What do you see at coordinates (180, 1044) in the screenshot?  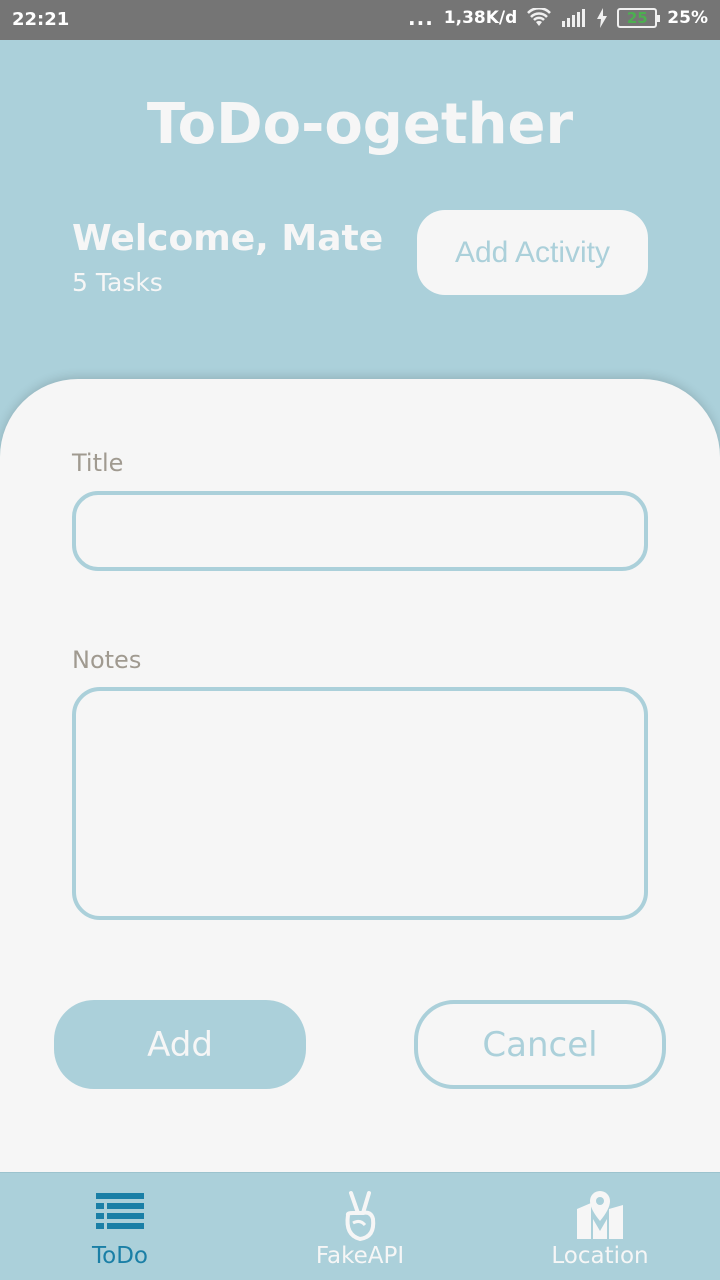 I see `add-button: Add` at bounding box center [180, 1044].